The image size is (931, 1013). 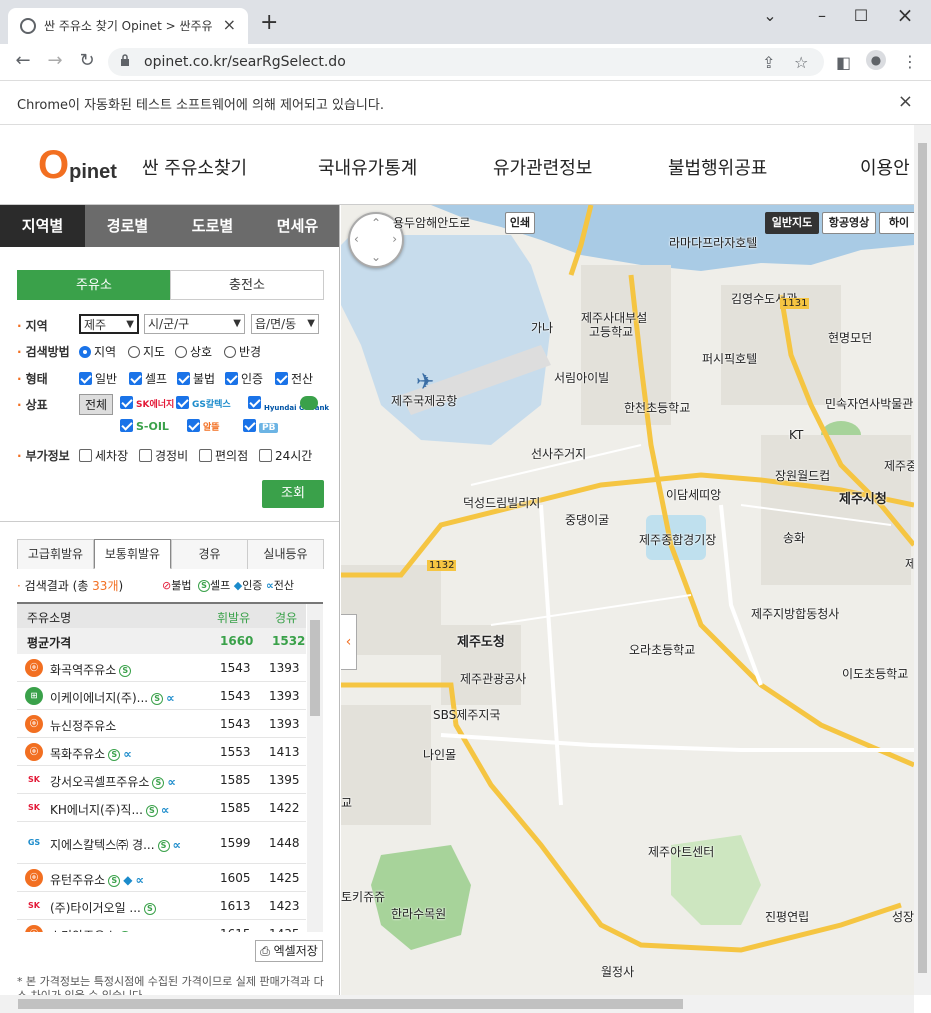 I want to click on browser-tab: 싼 주유소 찾기 Opinet > 싼주유 ×, so click(x=128, y=26).